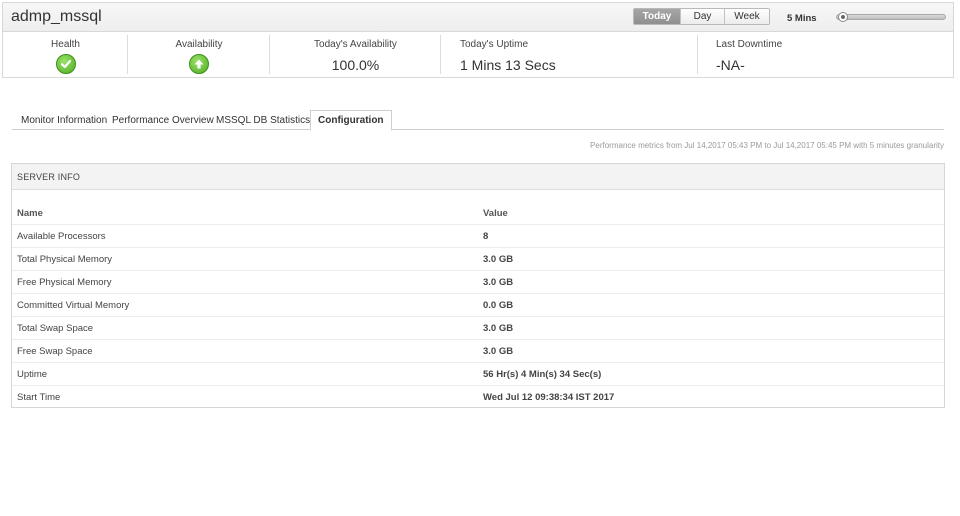  Describe the element at coordinates (351, 120) in the screenshot. I see `tab-configuration: Configuration` at that location.